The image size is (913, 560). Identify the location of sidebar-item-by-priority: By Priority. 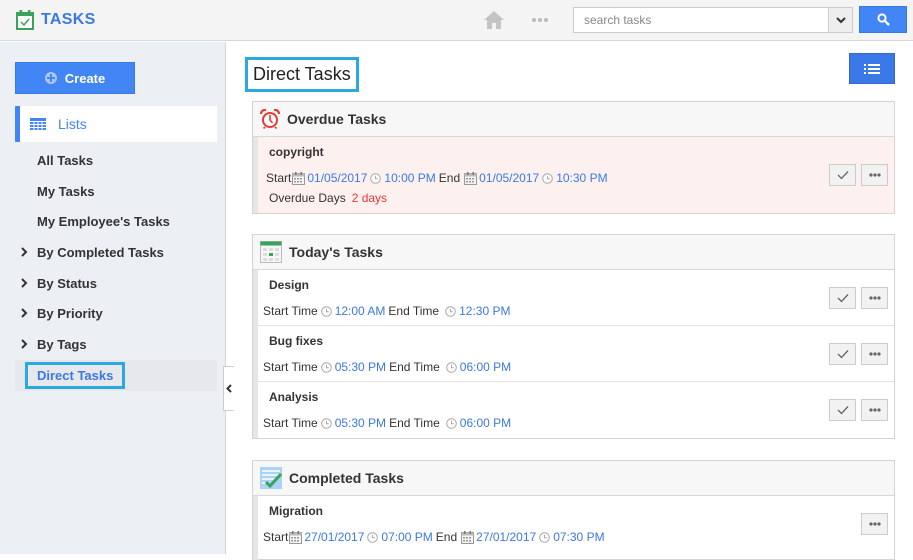
(113, 313).